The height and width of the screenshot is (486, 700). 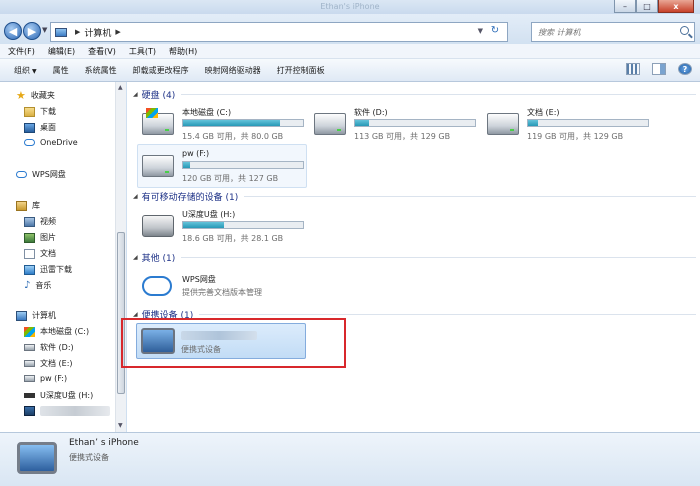 What do you see at coordinates (142, 51) in the screenshot?
I see `menu-tools: 工具(T)` at bounding box center [142, 51].